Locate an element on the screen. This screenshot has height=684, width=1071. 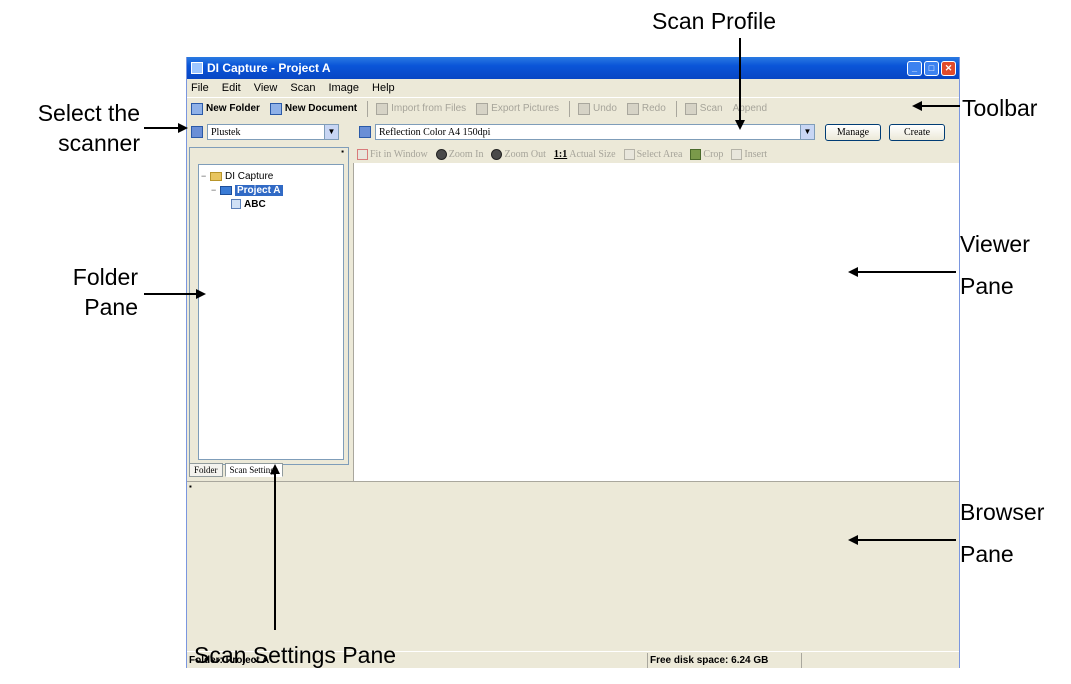
redo-icon is located at coordinates (632, 108).